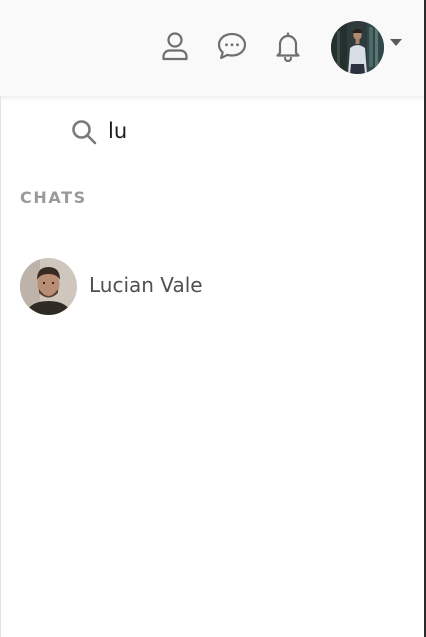 This screenshot has height=637, width=426. I want to click on chat-name: Lucian Vale, so click(146, 285).